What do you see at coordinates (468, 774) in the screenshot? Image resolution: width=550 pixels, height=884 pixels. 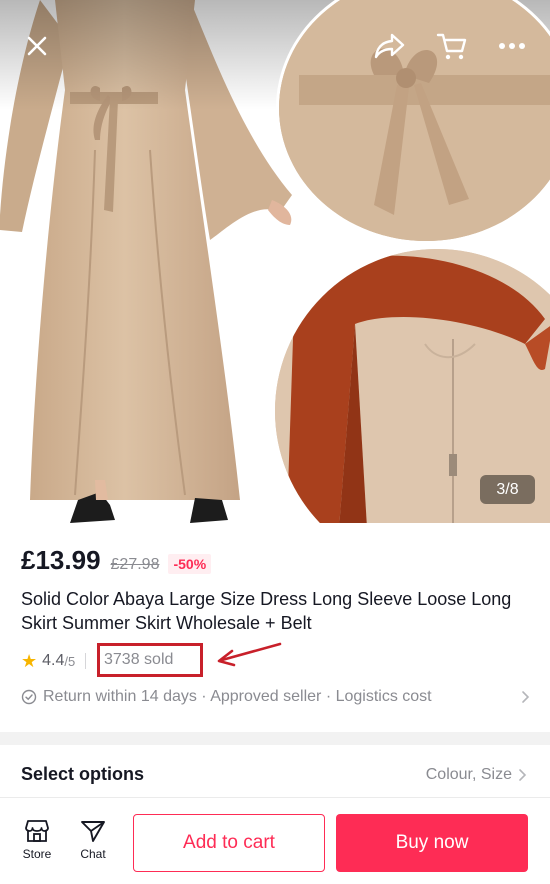 I see `options-value-text: Colour, Size` at bounding box center [468, 774].